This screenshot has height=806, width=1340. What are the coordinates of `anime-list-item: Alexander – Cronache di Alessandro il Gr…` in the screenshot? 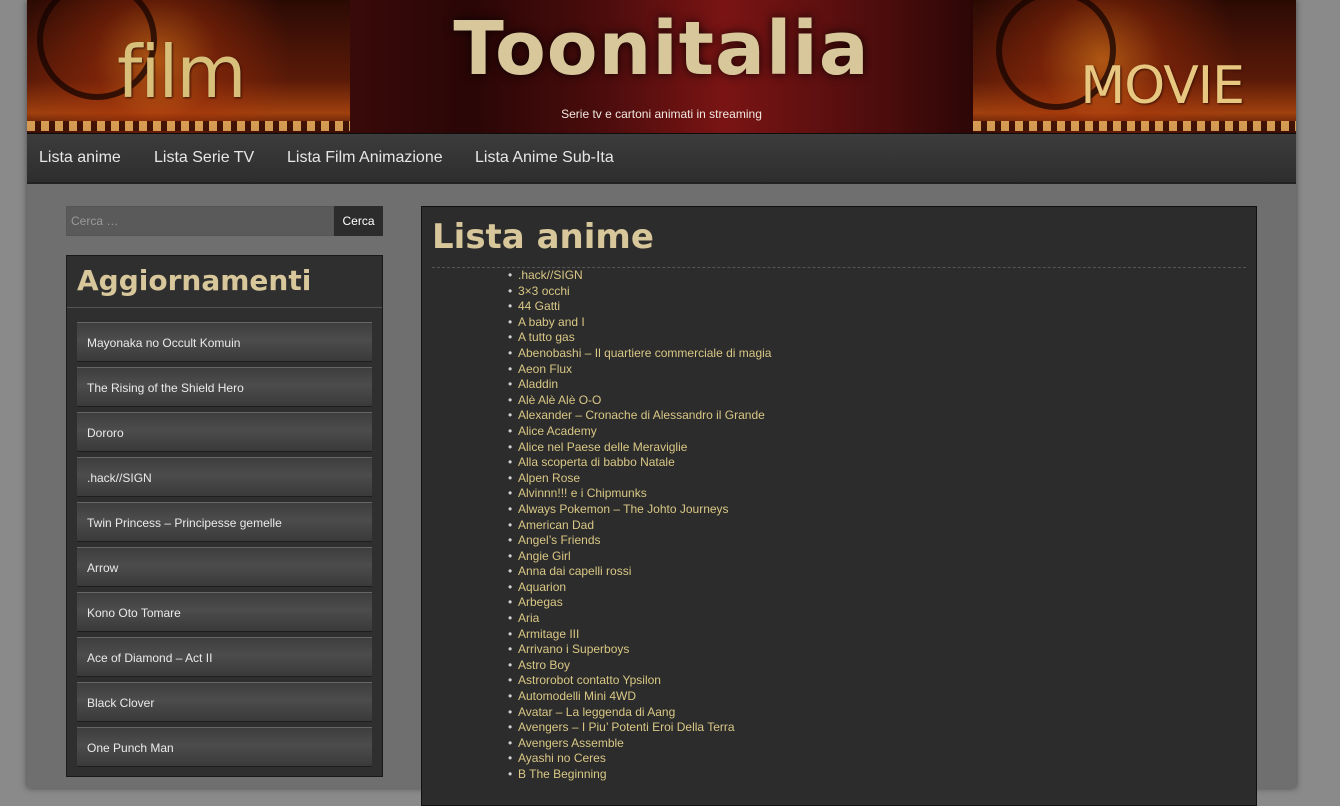 It's located at (639, 416).